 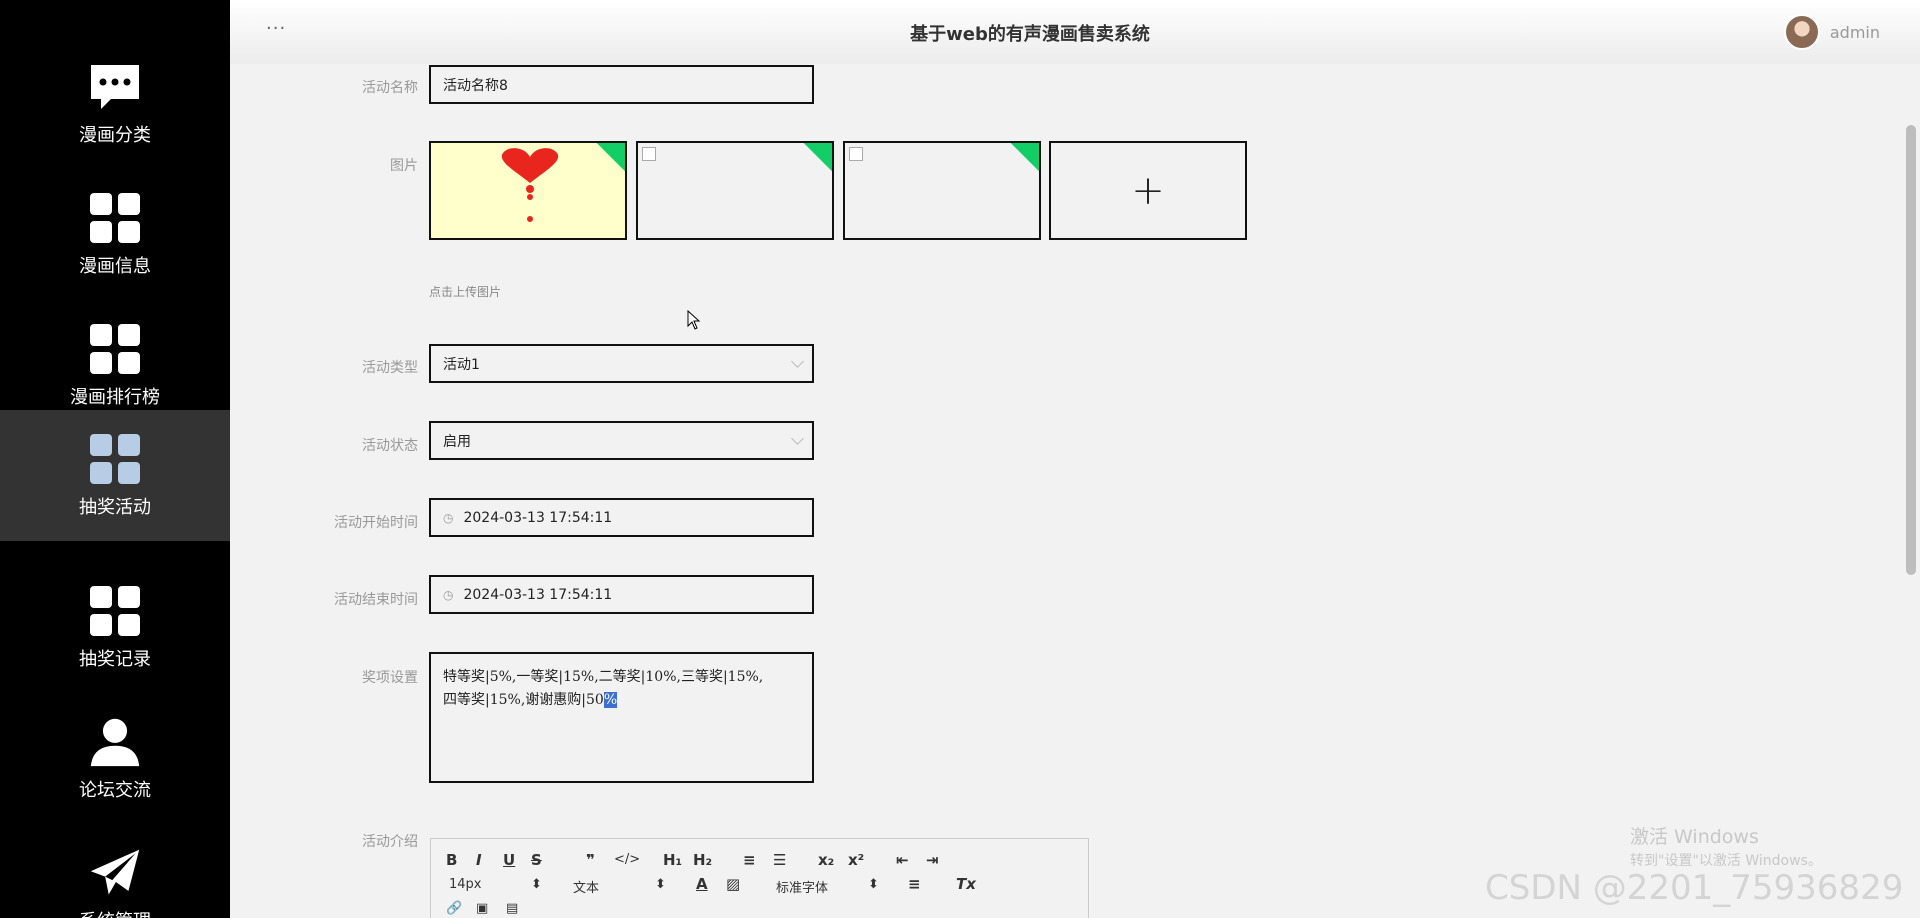 What do you see at coordinates (512, 908) in the screenshot?
I see `video-button: ▤` at bounding box center [512, 908].